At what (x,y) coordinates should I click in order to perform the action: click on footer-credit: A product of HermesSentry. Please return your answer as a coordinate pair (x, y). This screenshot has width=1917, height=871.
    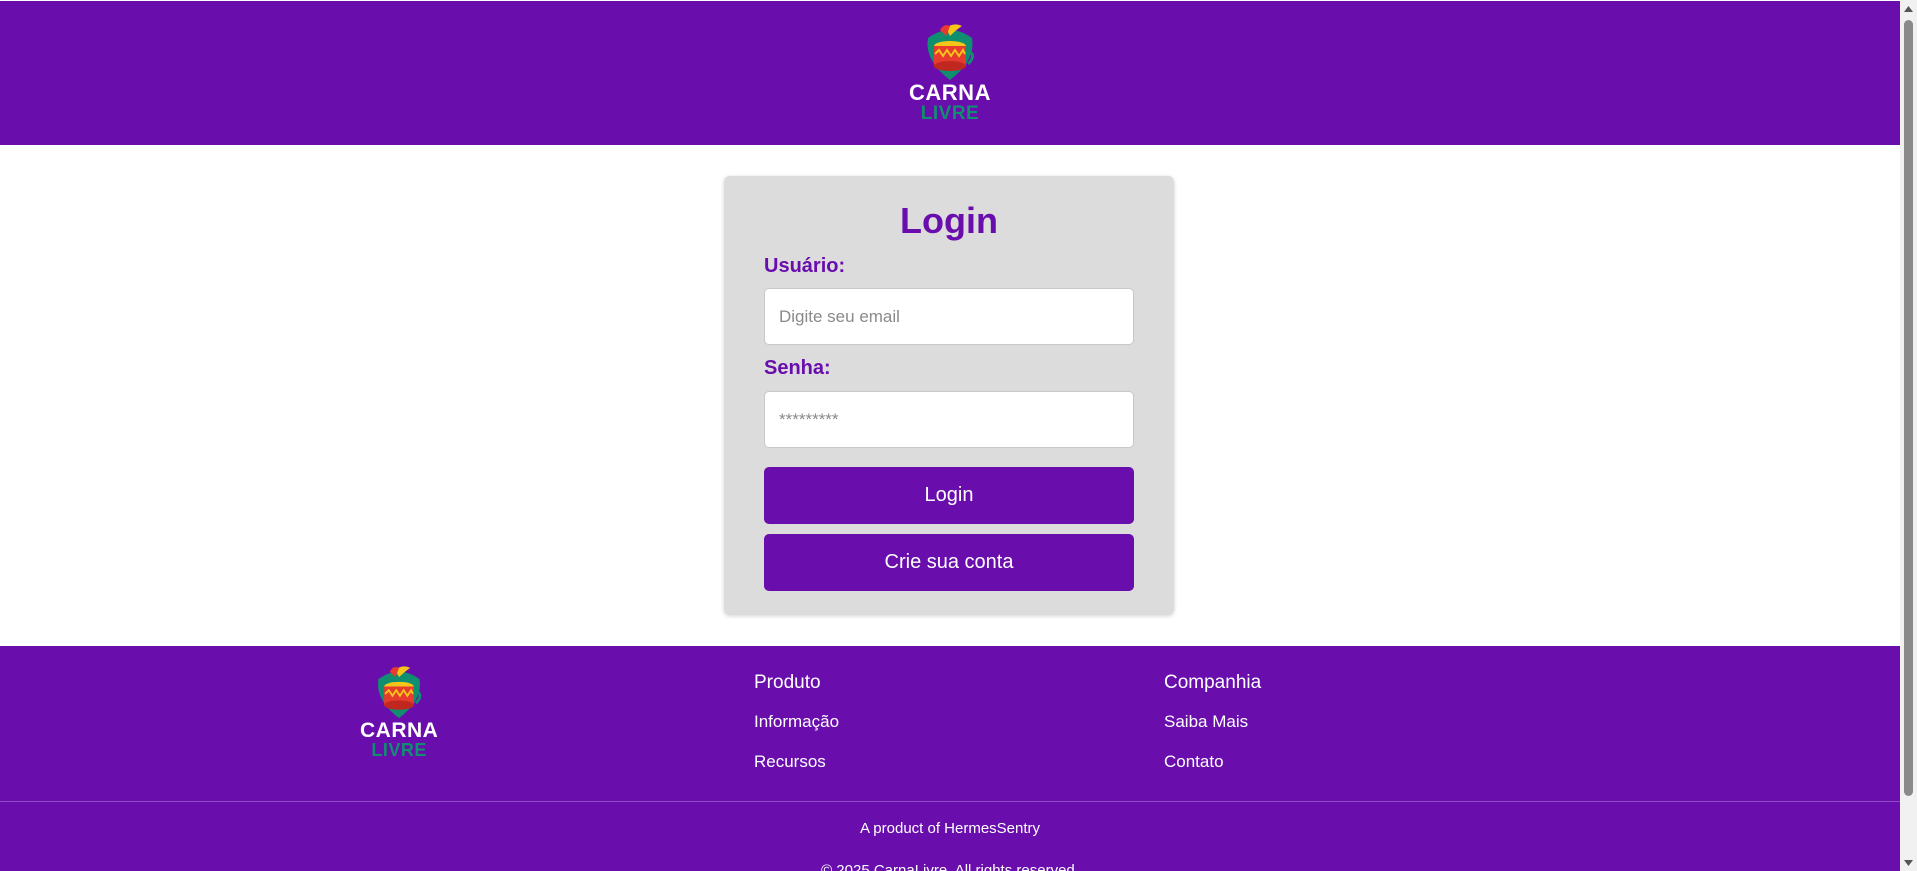
    Looking at the image, I should click on (950, 828).